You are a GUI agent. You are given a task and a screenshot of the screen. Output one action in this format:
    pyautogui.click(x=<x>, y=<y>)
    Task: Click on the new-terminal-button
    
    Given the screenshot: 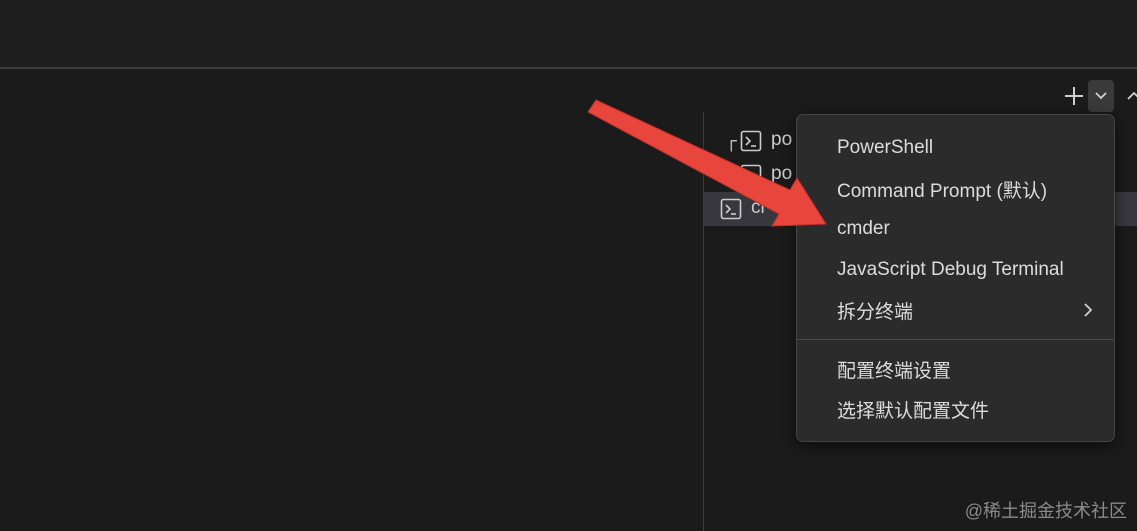 What is the action you would take?
    pyautogui.click(x=1074, y=96)
    